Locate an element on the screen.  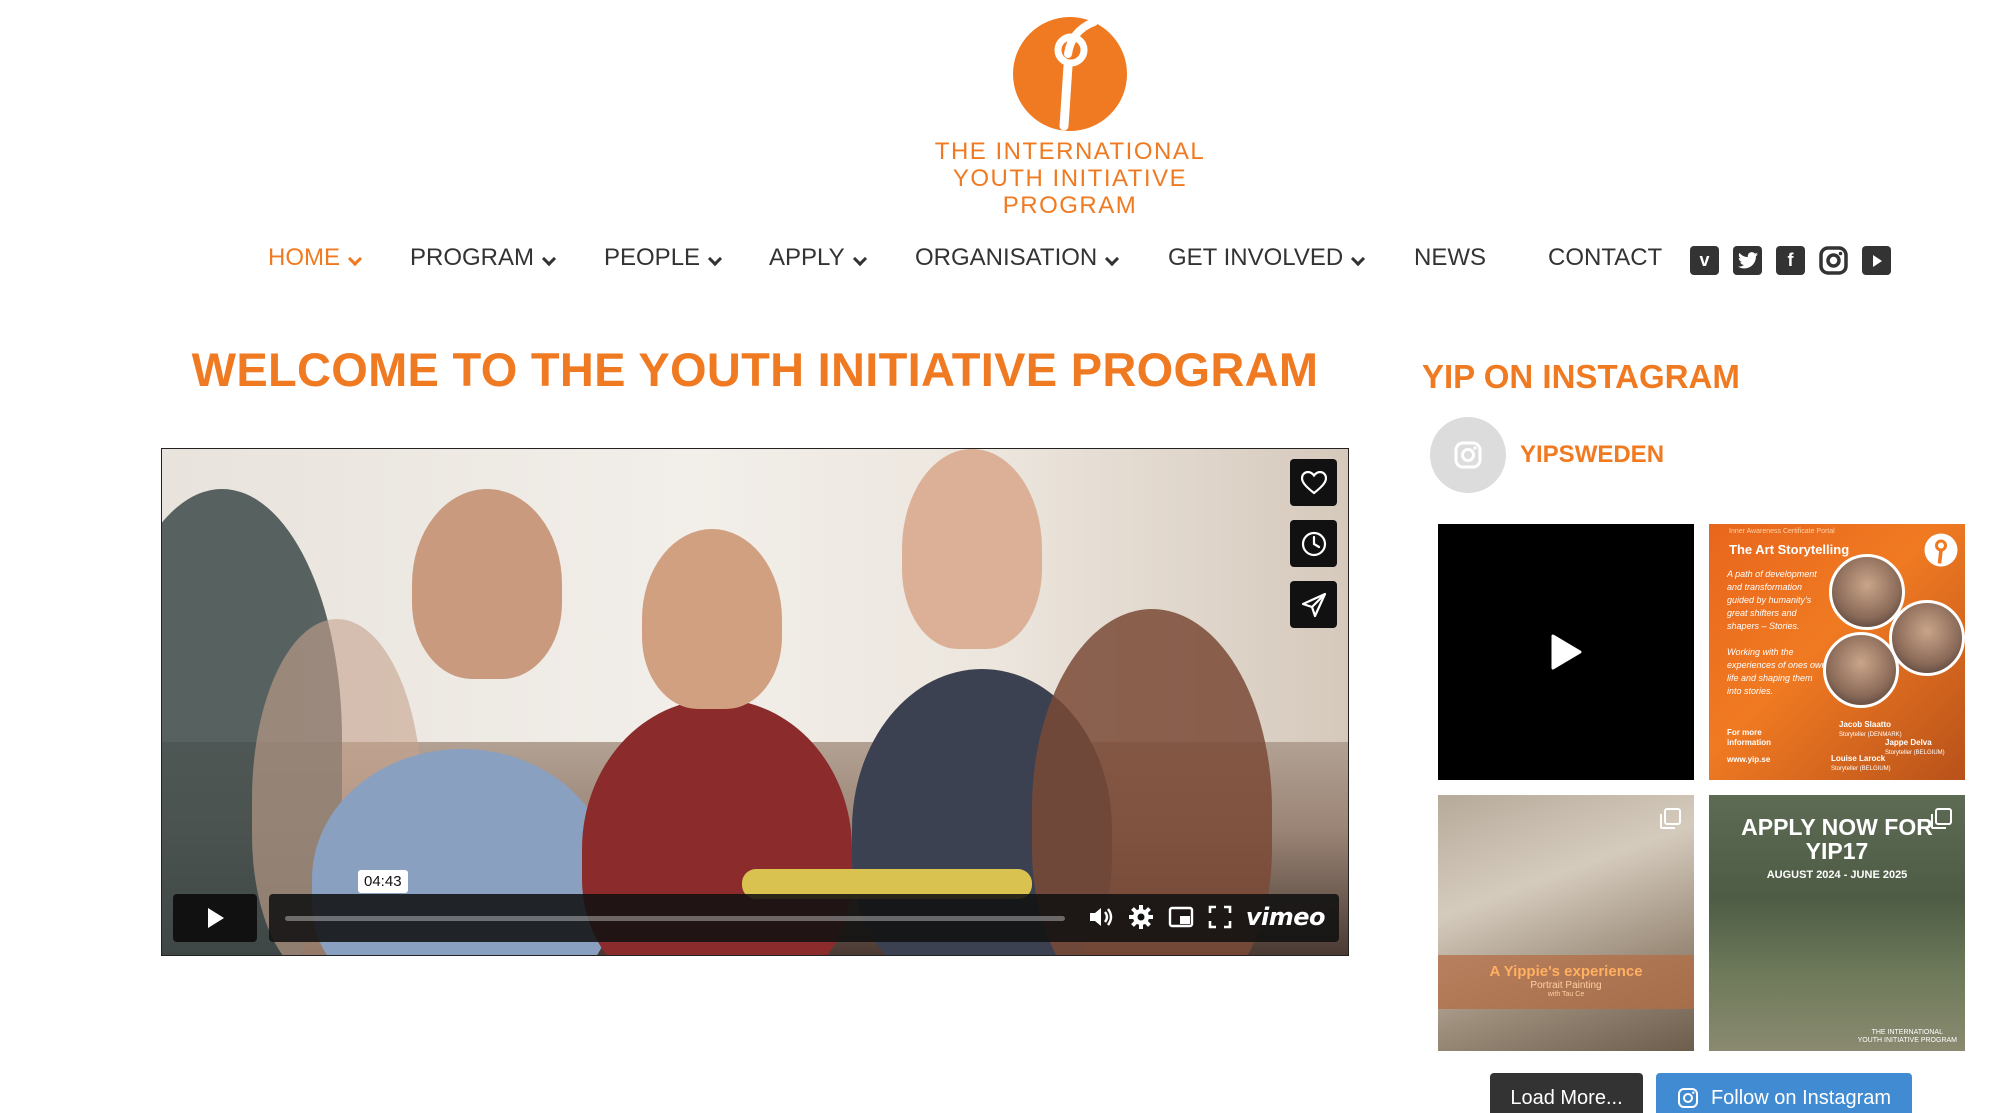
page-title: WELCOME TO THE YOUTH INITIATIVE PROGRAM is located at coordinates (755, 369).